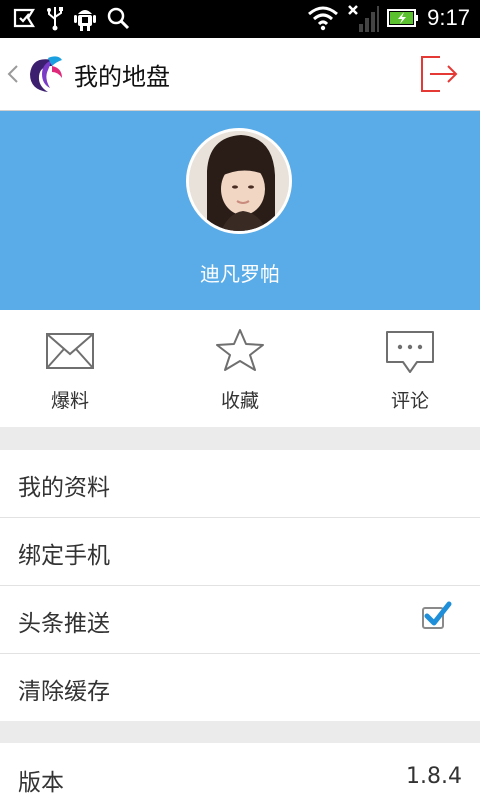  What do you see at coordinates (364, 18) in the screenshot?
I see `signal-icon` at bounding box center [364, 18].